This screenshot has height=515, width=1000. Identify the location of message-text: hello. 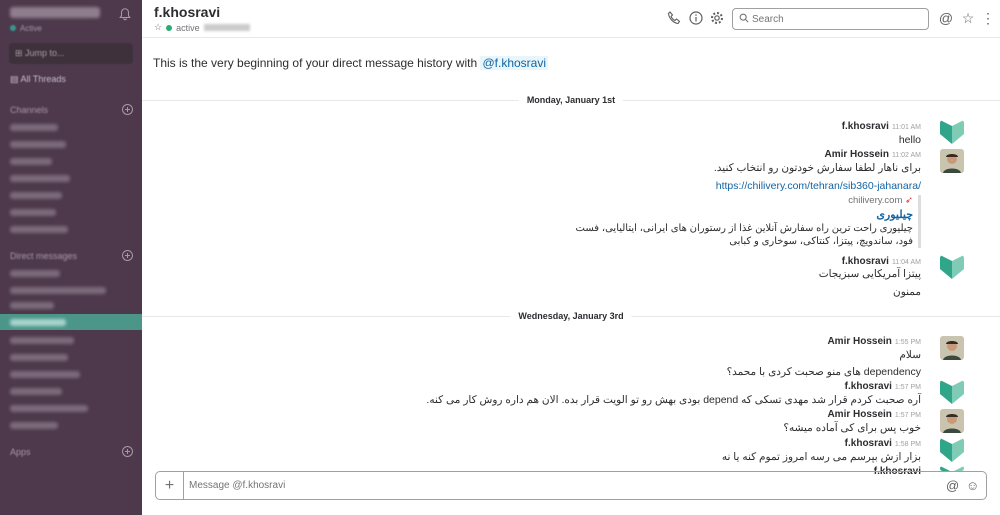
(909, 140).